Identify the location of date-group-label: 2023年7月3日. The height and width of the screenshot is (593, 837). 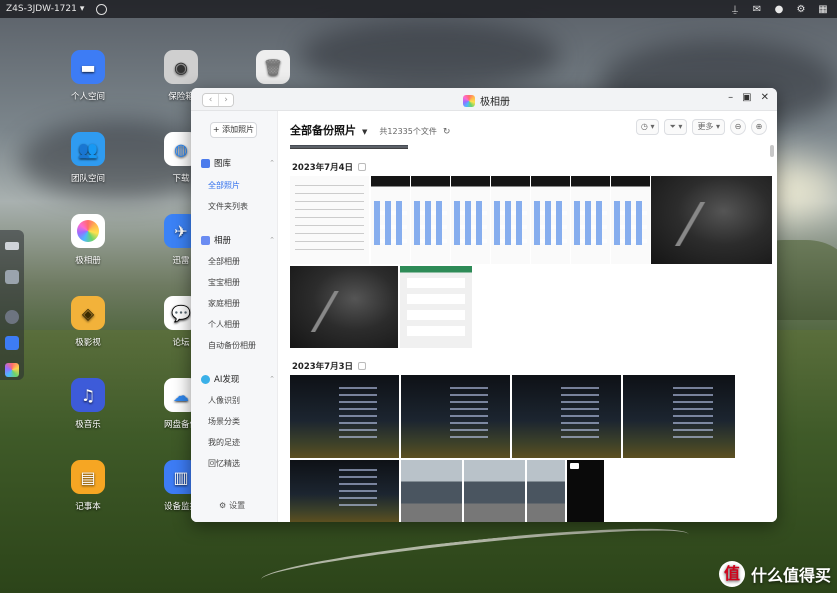
(322, 367).